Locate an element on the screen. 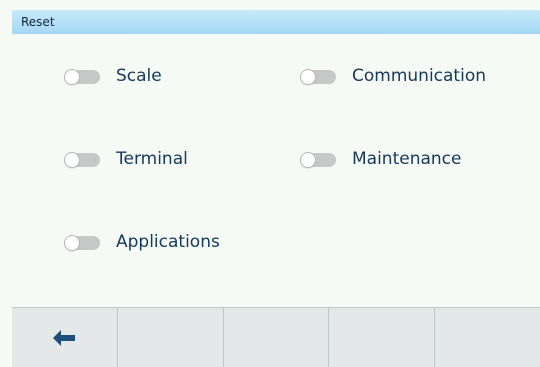 This screenshot has height=367, width=540. title-bar: Reset is located at coordinates (276, 22).